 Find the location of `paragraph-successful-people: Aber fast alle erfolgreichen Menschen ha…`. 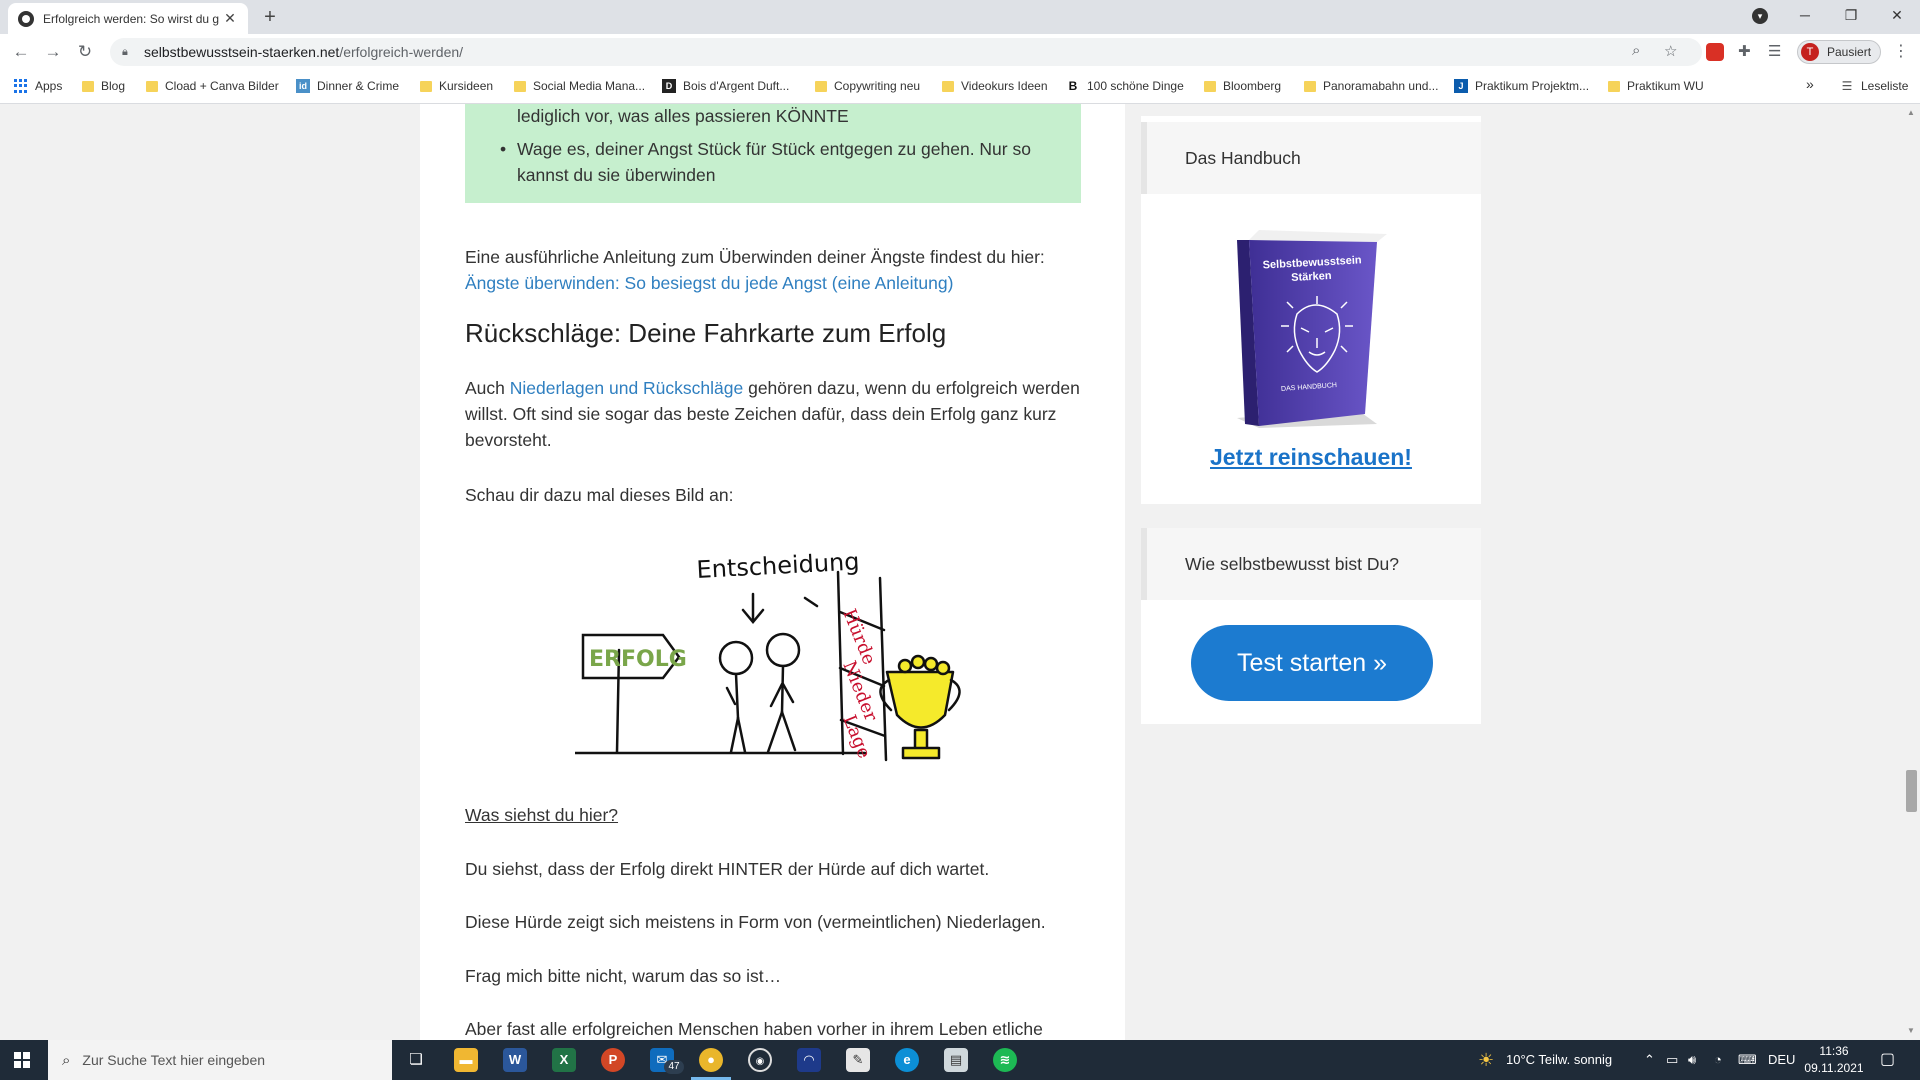

paragraph-successful-people: Aber fast alle erfolgreichen Menschen ha… is located at coordinates (754, 1029).